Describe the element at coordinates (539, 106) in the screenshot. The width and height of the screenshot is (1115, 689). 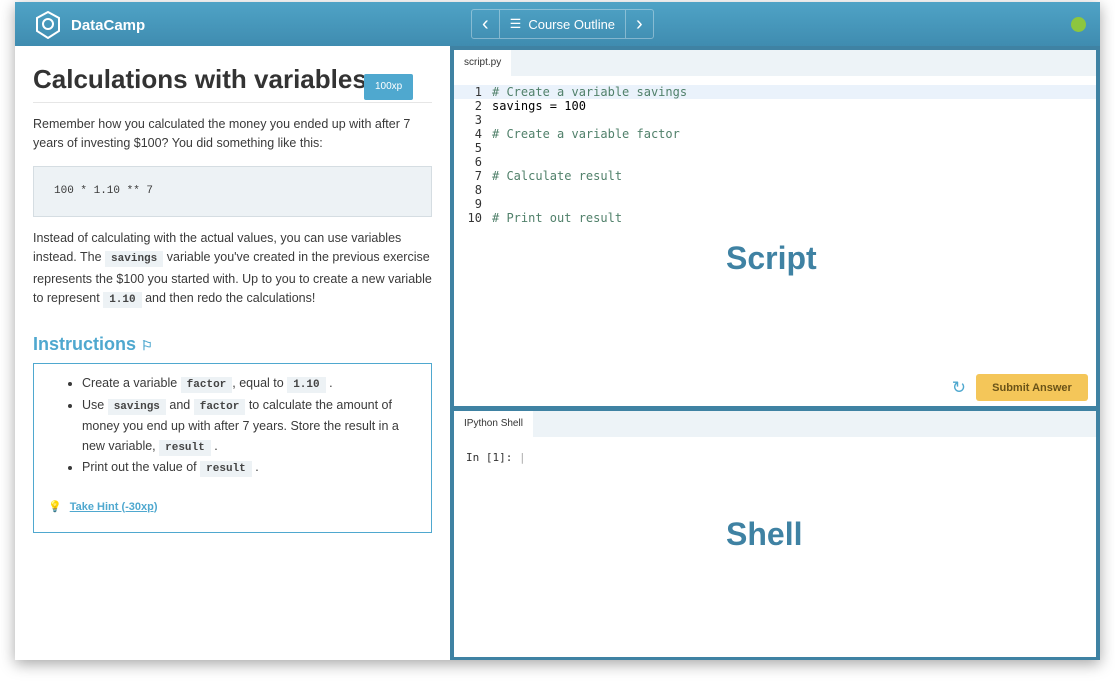
I see `line-text: savings = 100` at that location.